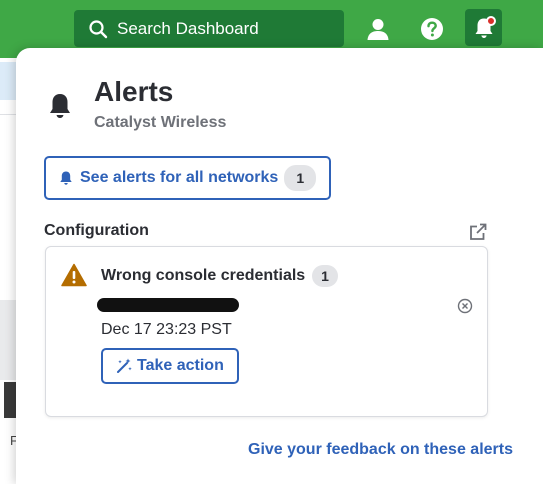 Image resolution: width=543 pixels, height=484 pixels. I want to click on help-button, so click(432, 29).